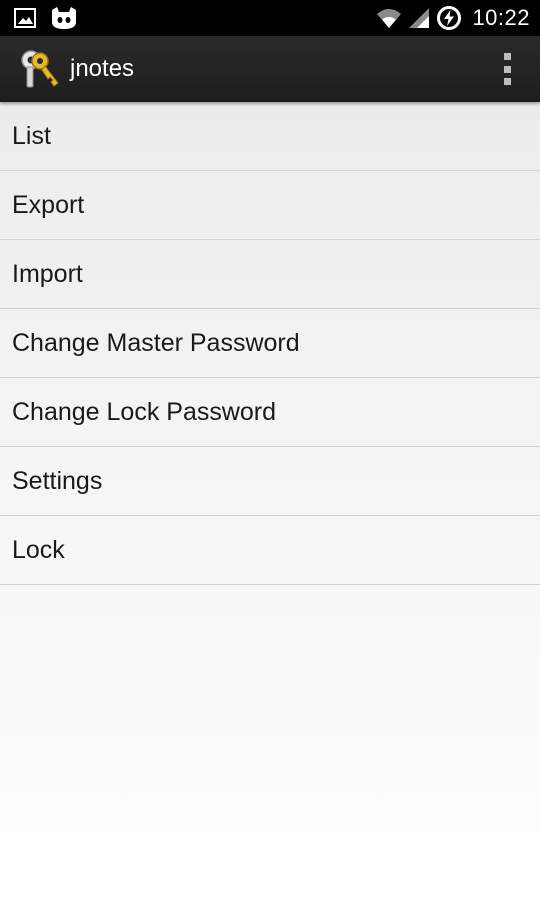 This screenshot has height=900, width=540. What do you see at coordinates (270, 274) in the screenshot?
I see `menu-item-import: Import` at bounding box center [270, 274].